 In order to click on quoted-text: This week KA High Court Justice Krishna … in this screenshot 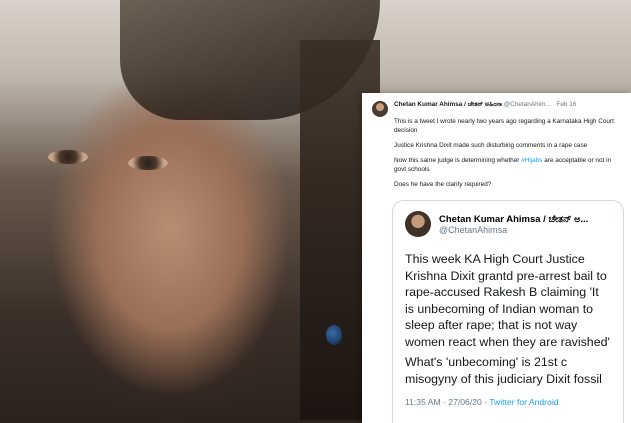, I will do `click(508, 319)`.